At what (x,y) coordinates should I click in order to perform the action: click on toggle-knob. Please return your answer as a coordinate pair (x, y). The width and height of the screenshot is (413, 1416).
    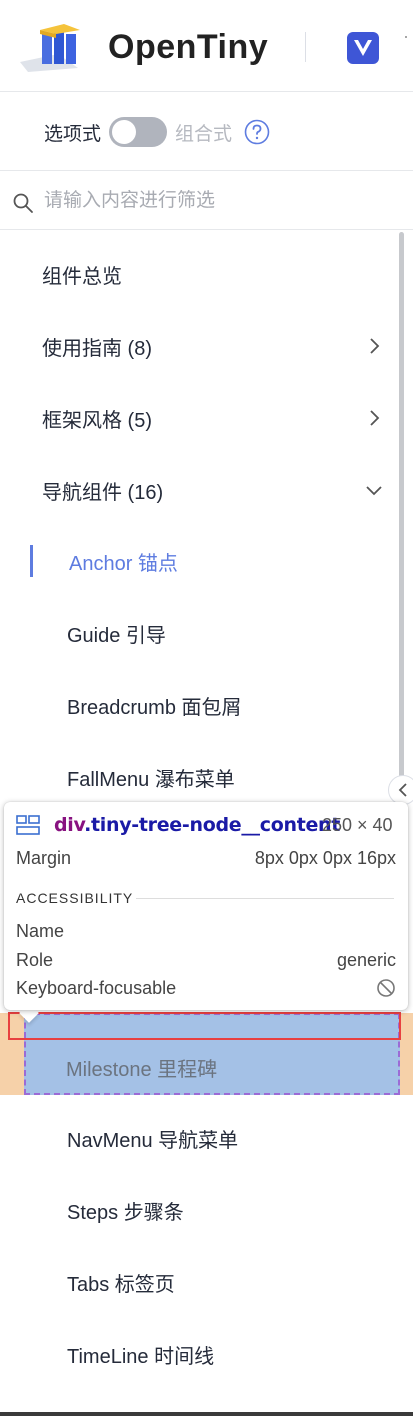
    Looking at the image, I should click on (124, 132).